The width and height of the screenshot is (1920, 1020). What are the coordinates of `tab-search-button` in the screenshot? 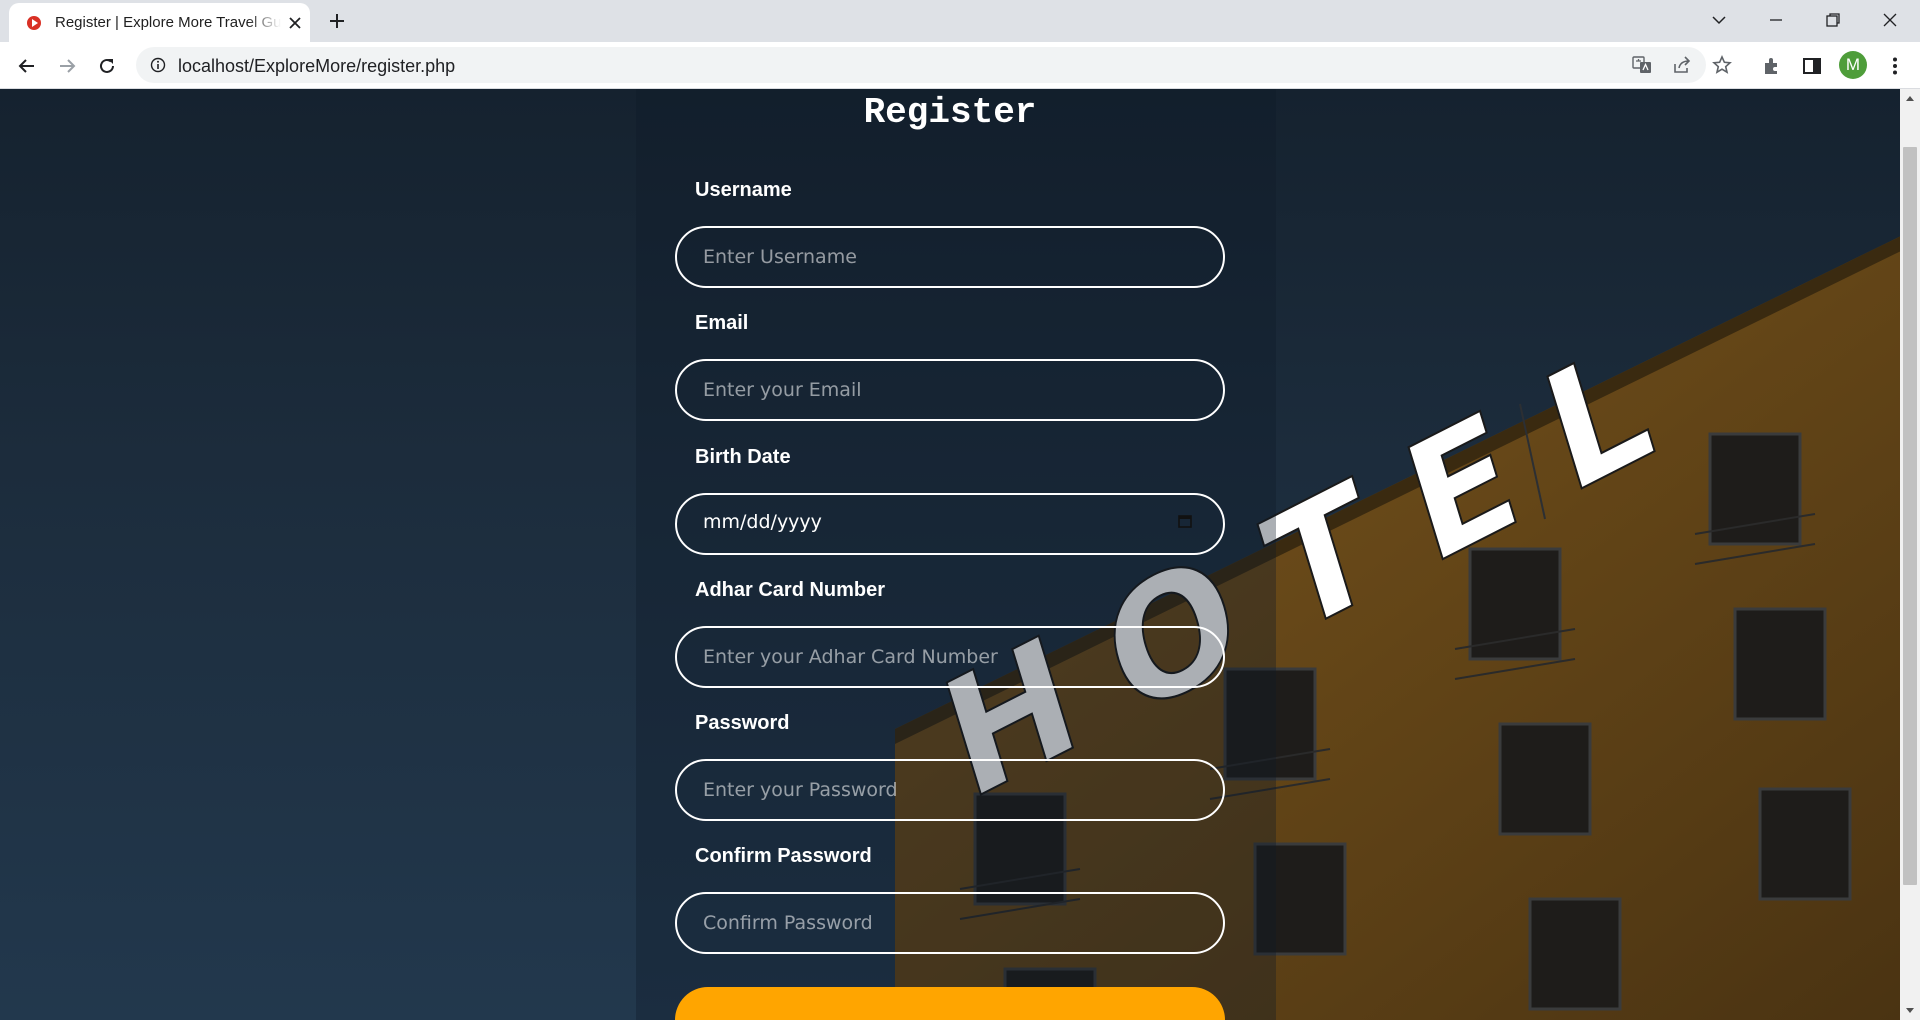 It's located at (1719, 20).